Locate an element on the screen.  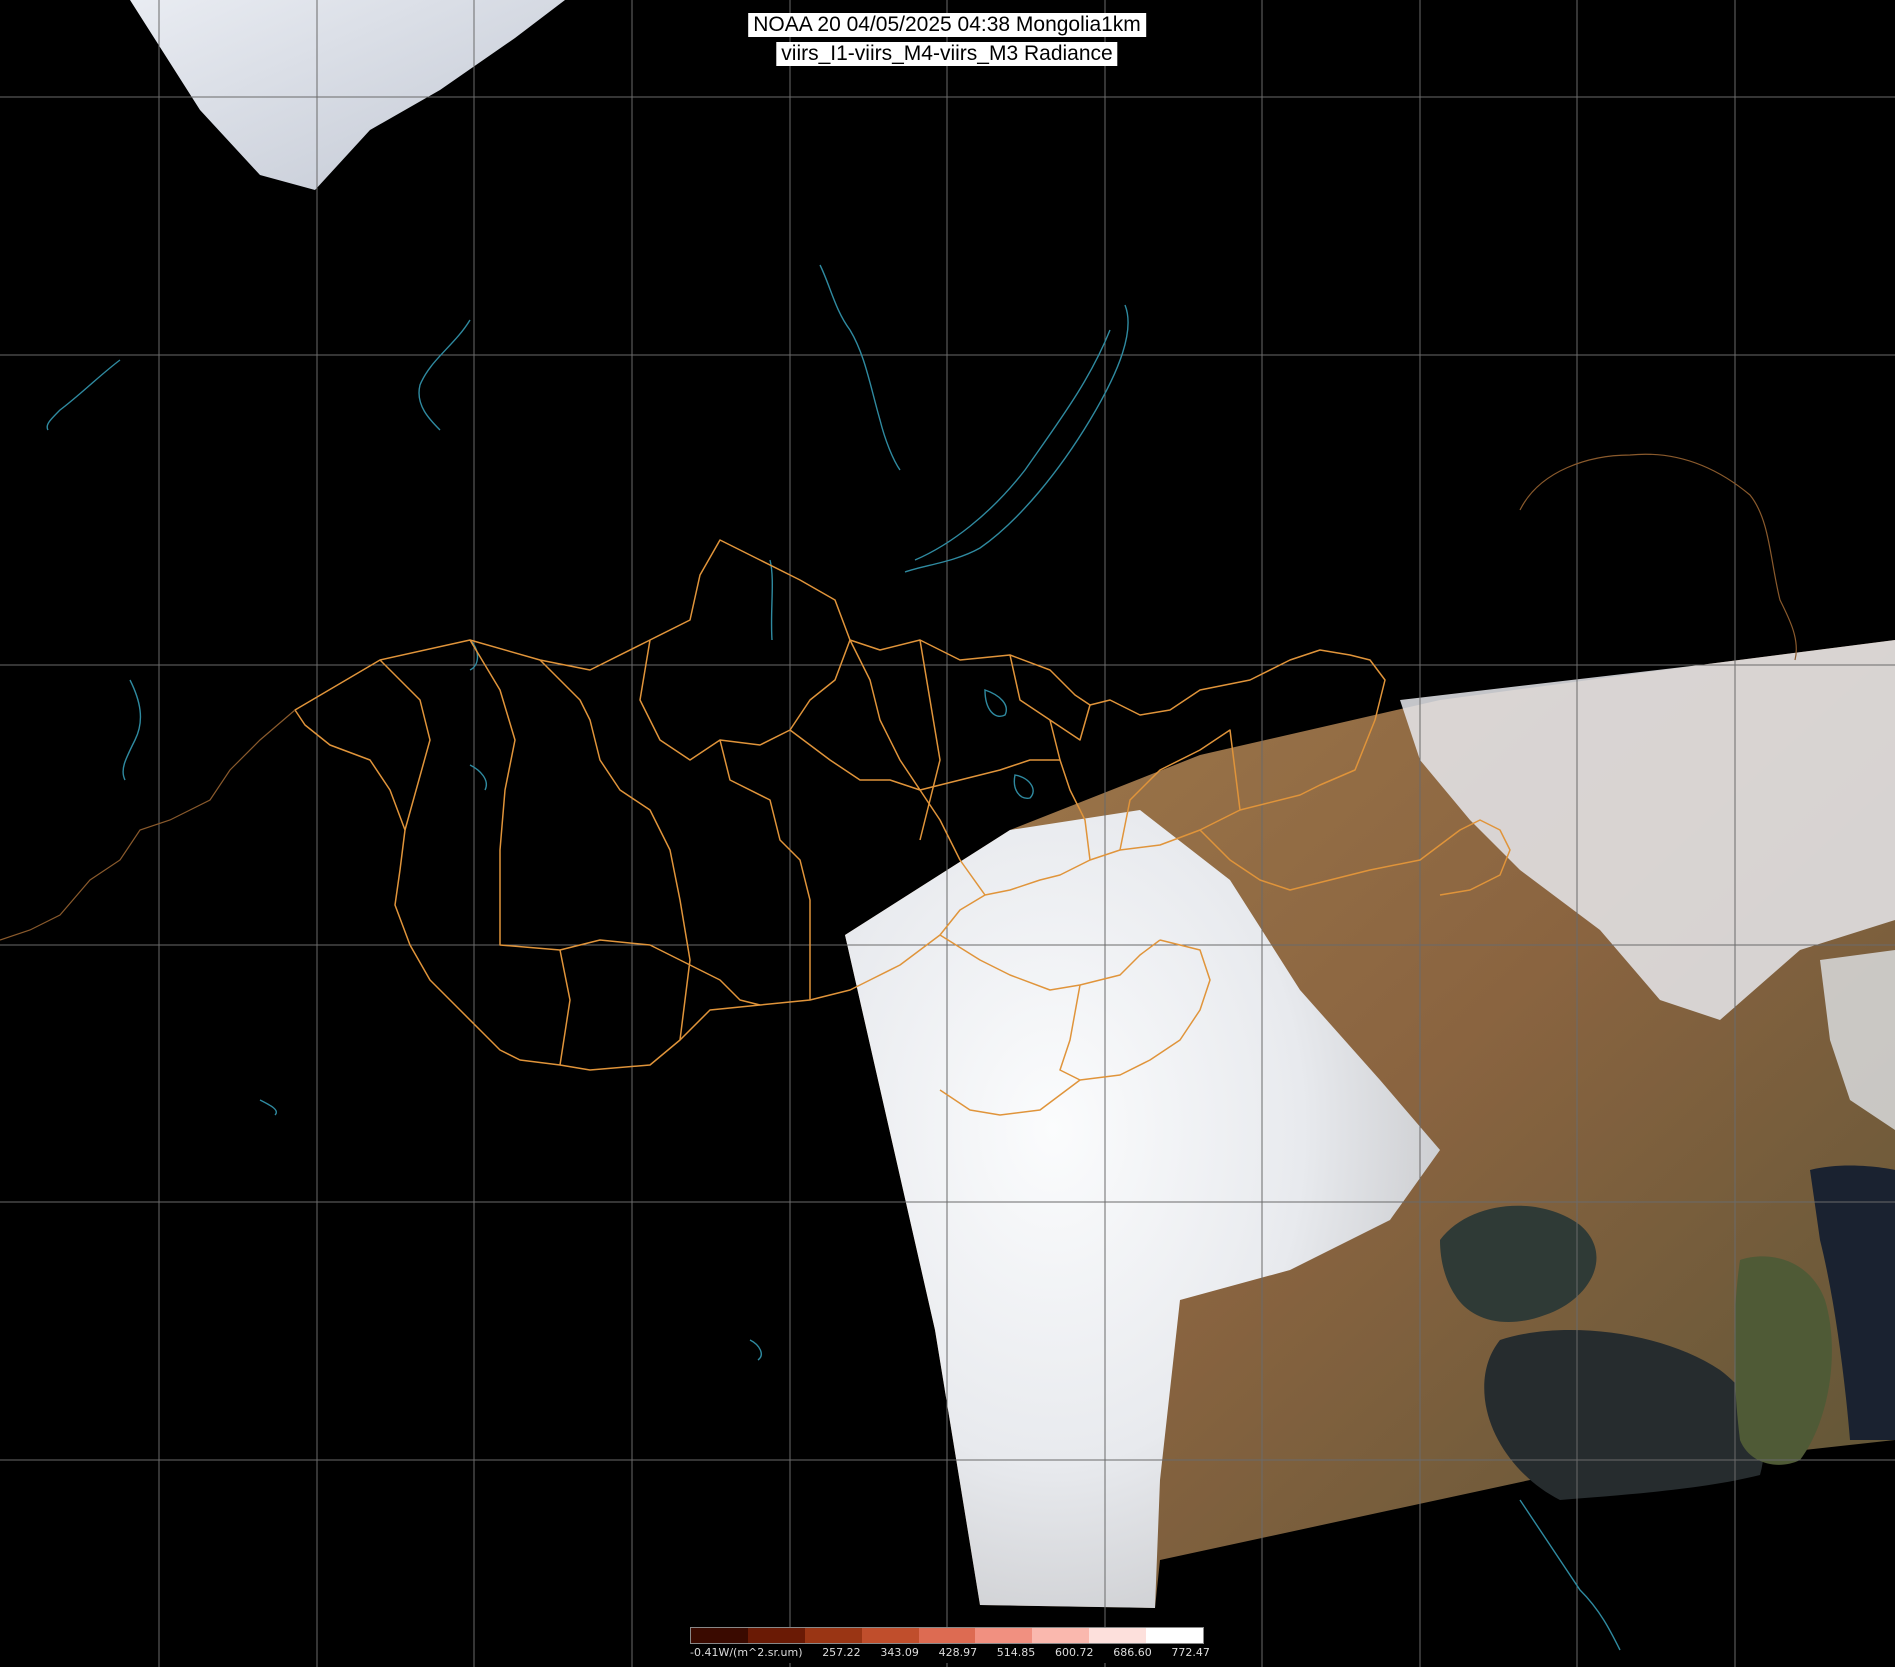
colorbar-label: 257.22 is located at coordinates (841, 1652).